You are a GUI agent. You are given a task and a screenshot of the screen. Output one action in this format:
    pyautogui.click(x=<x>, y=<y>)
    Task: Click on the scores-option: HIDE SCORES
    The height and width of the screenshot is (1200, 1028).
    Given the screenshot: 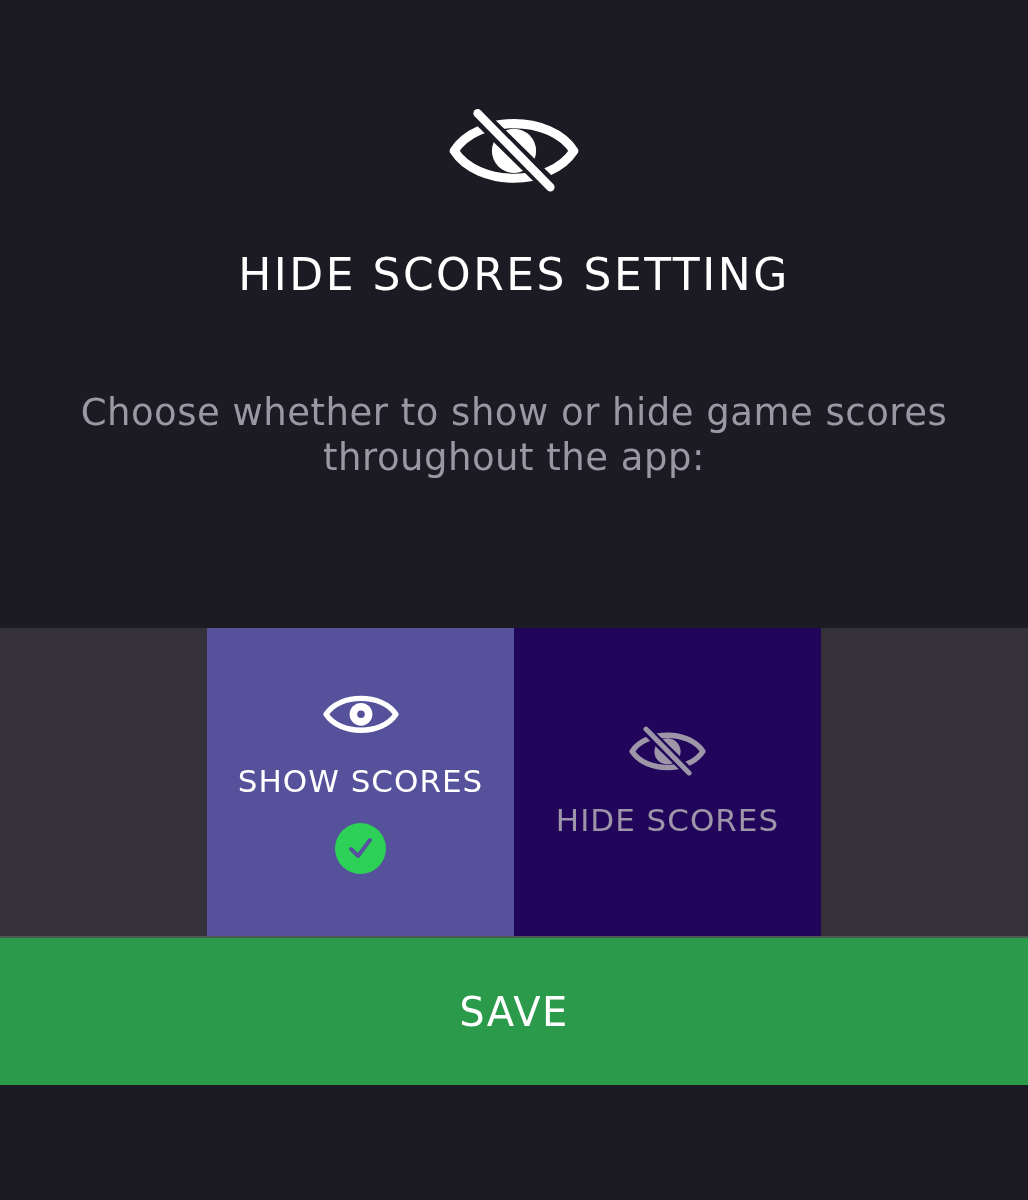 What is the action you would take?
    pyautogui.click(x=667, y=782)
    